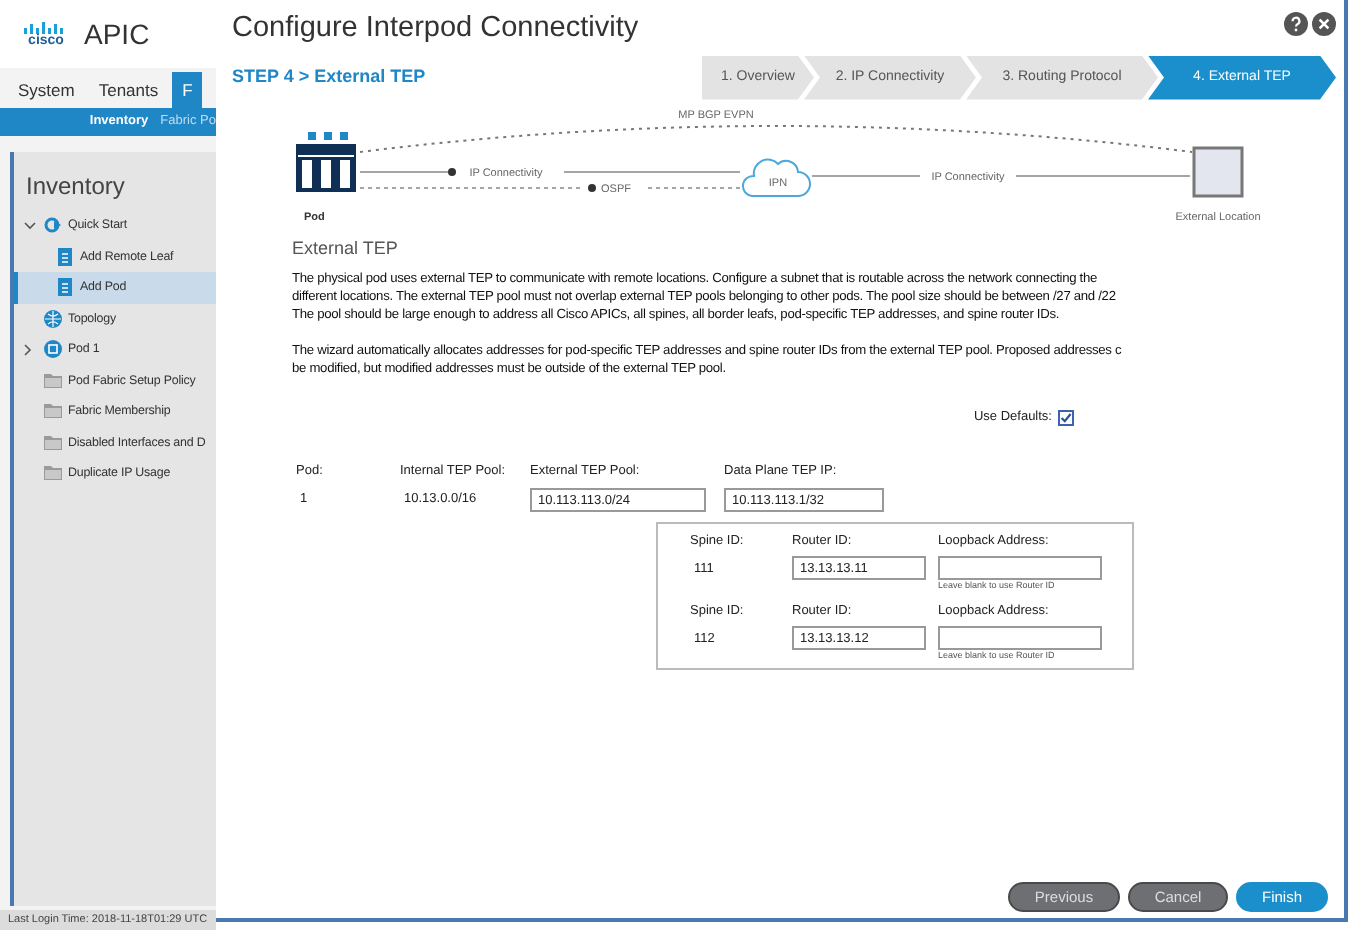 The image size is (1348, 930). What do you see at coordinates (46, 90) in the screenshot?
I see `nav-tab: System` at bounding box center [46, 90].